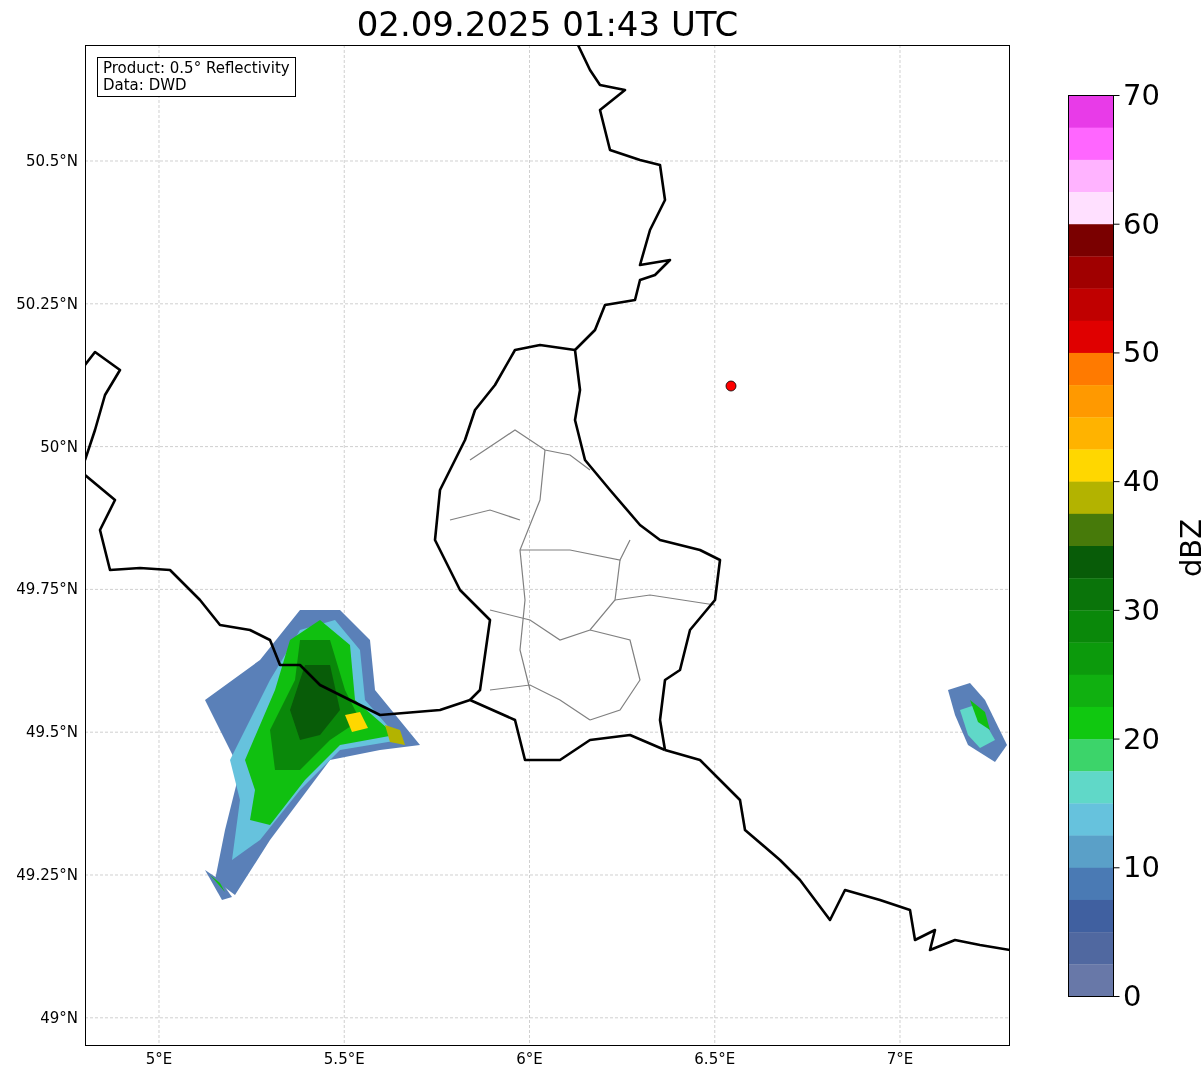  I want to click on colorbar-tick-label: 70, so click(1141, 95).